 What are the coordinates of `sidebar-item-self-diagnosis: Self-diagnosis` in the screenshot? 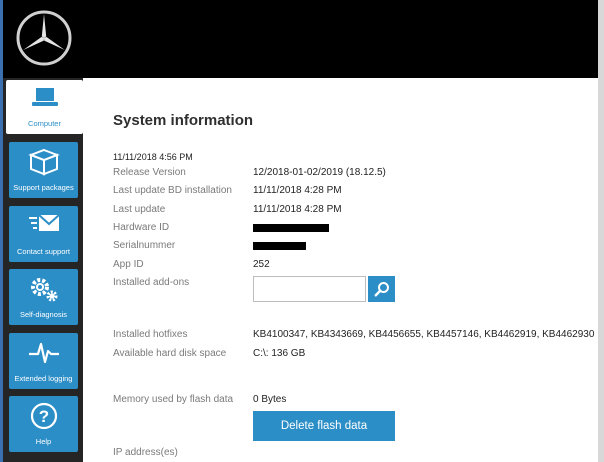 It's located at (43, 297).